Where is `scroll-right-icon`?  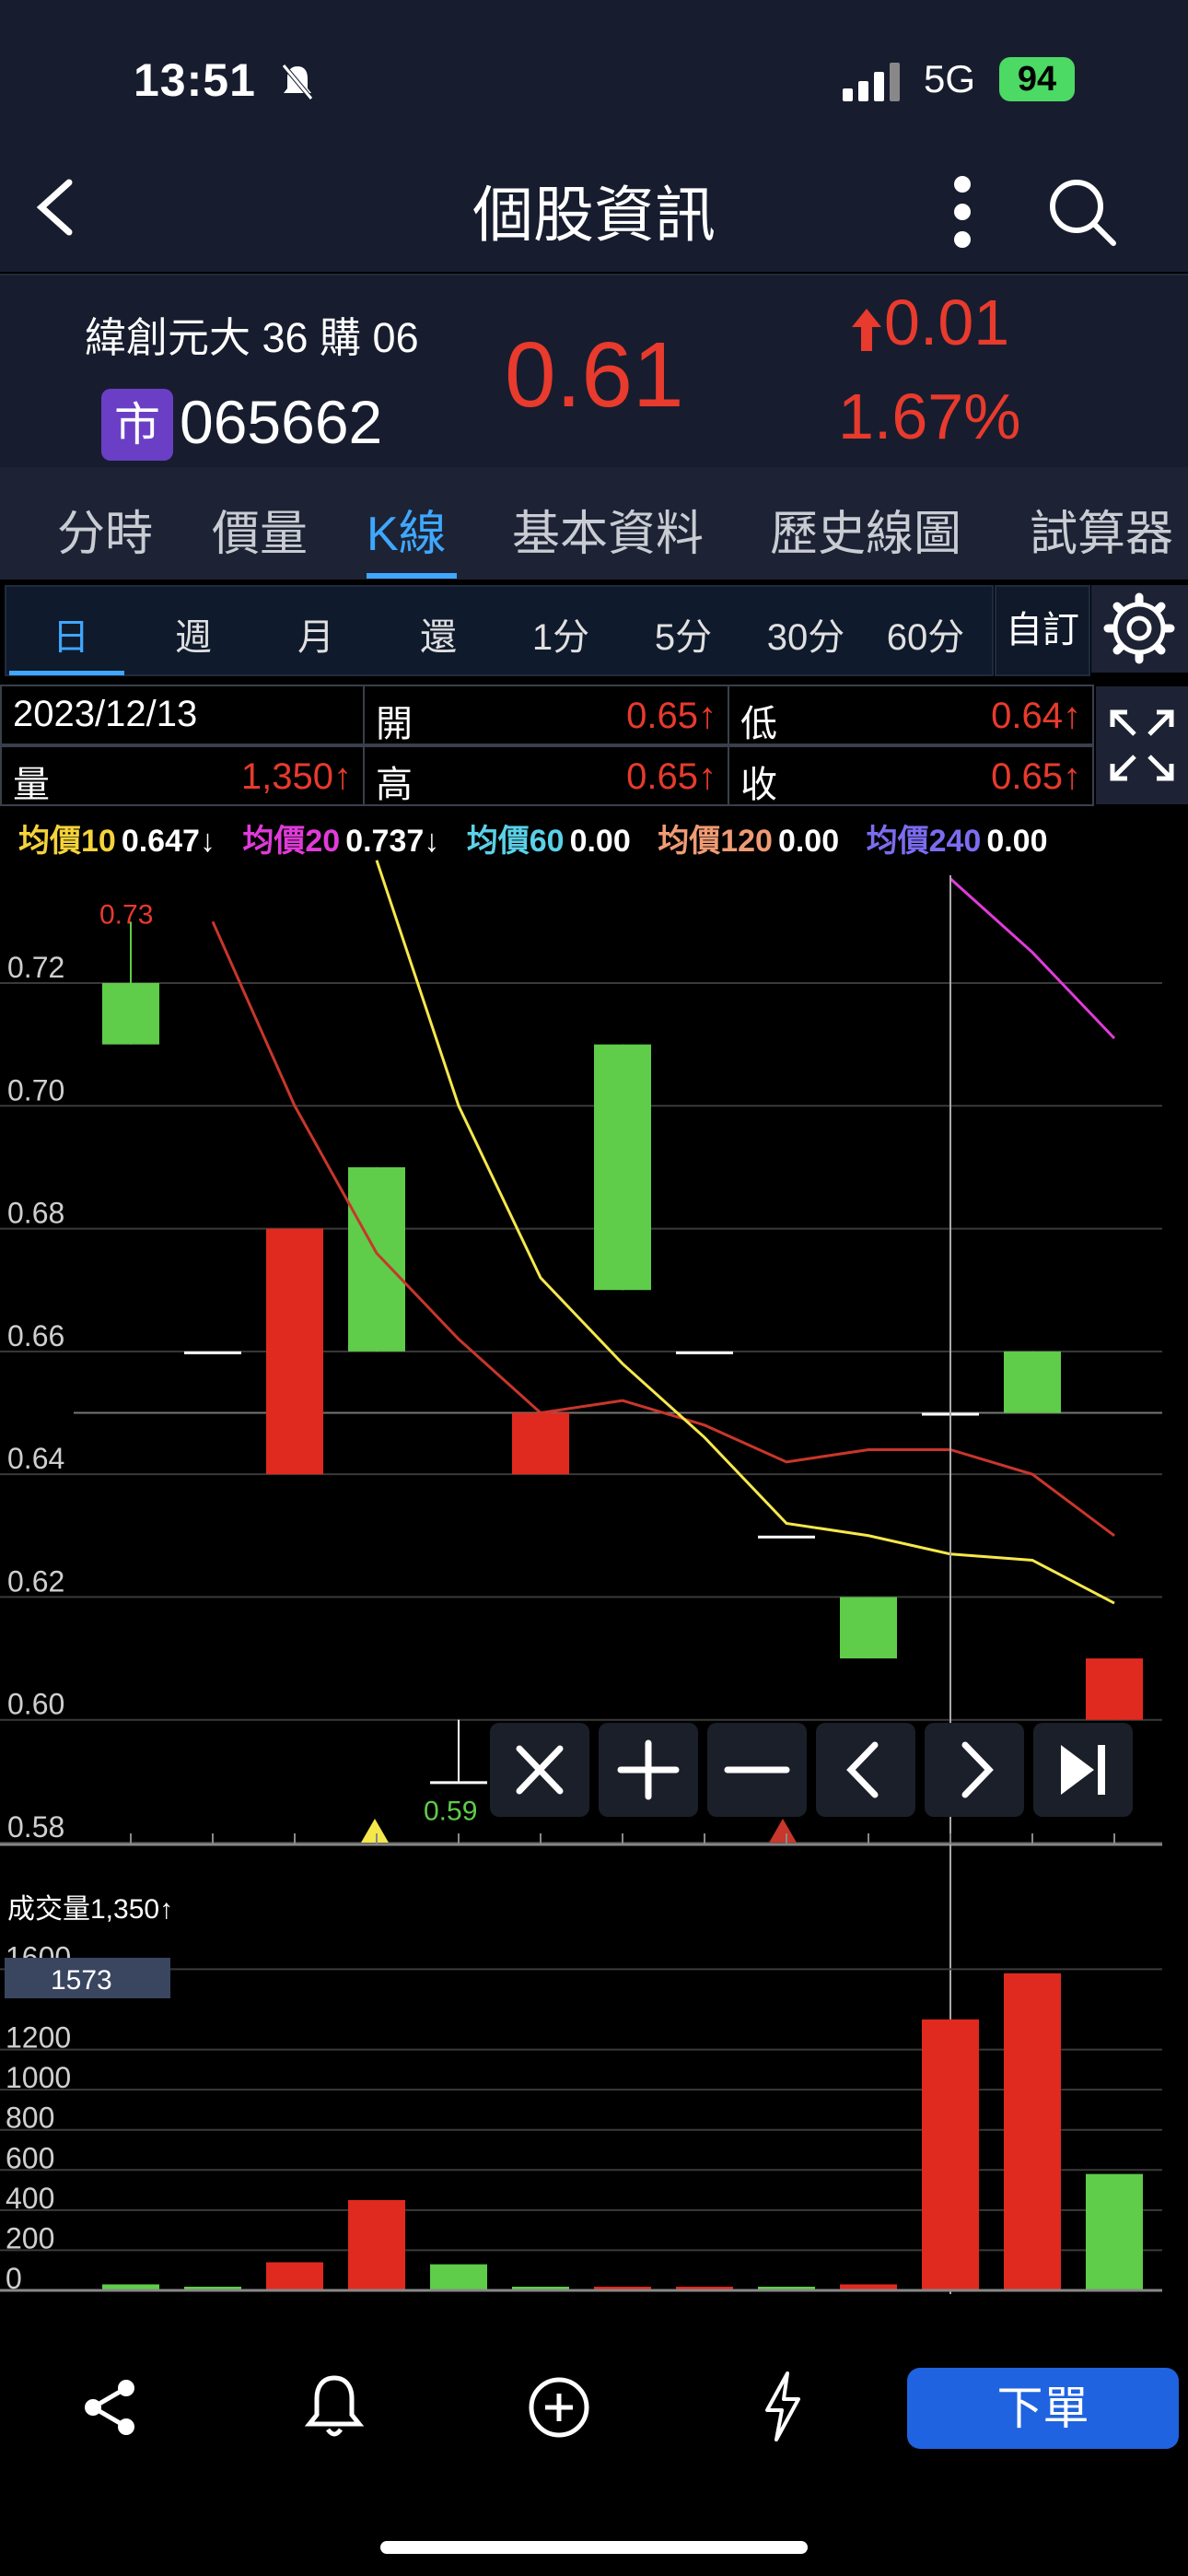
scroll-right-icon is located at coordinates (974, 1770).